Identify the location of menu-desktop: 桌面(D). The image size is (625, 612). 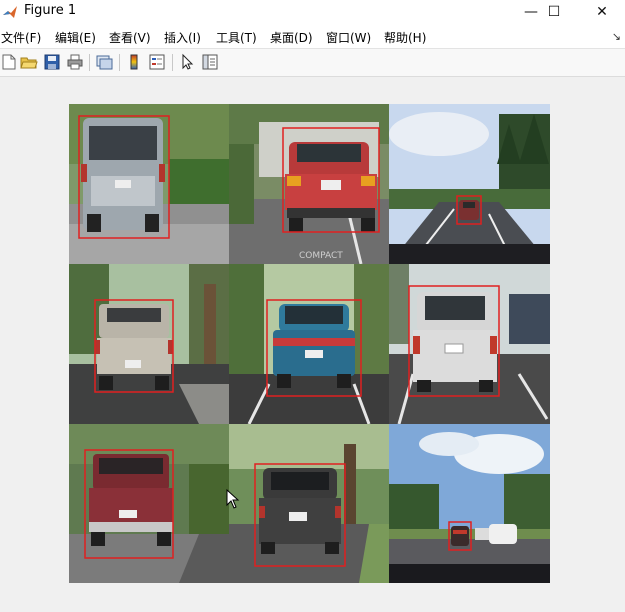
(291, 37).